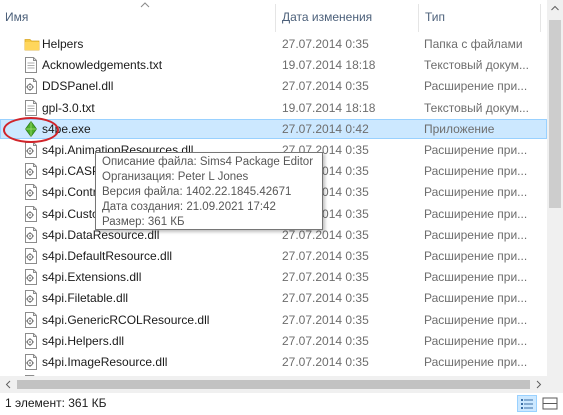 This screenshot has width=563, height=415. I want to click on scroll-left-arrow-icon, so click(8, 384).